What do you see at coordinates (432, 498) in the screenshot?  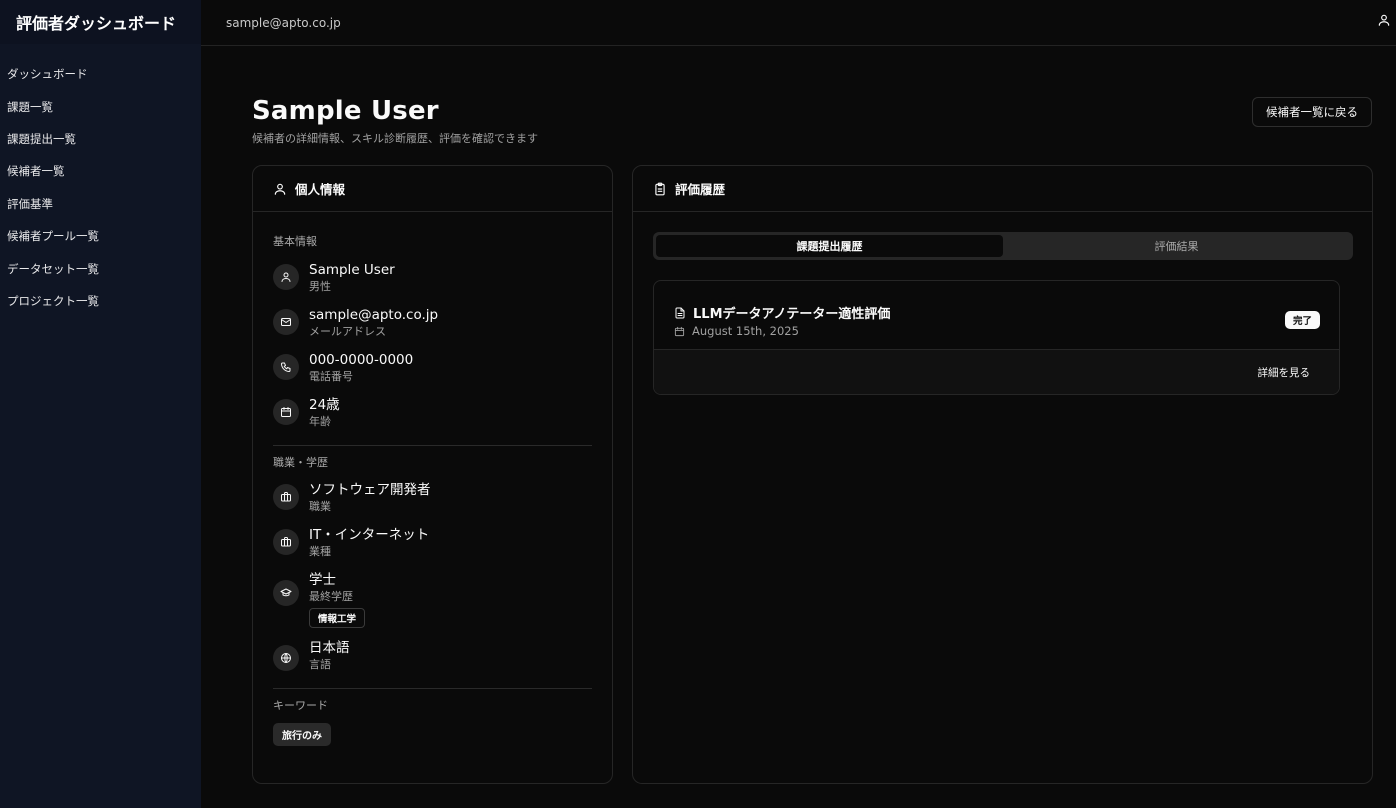 I see `info-row-occupation: ソフトウェア開発者 職業` at bounding box center [432, 498].